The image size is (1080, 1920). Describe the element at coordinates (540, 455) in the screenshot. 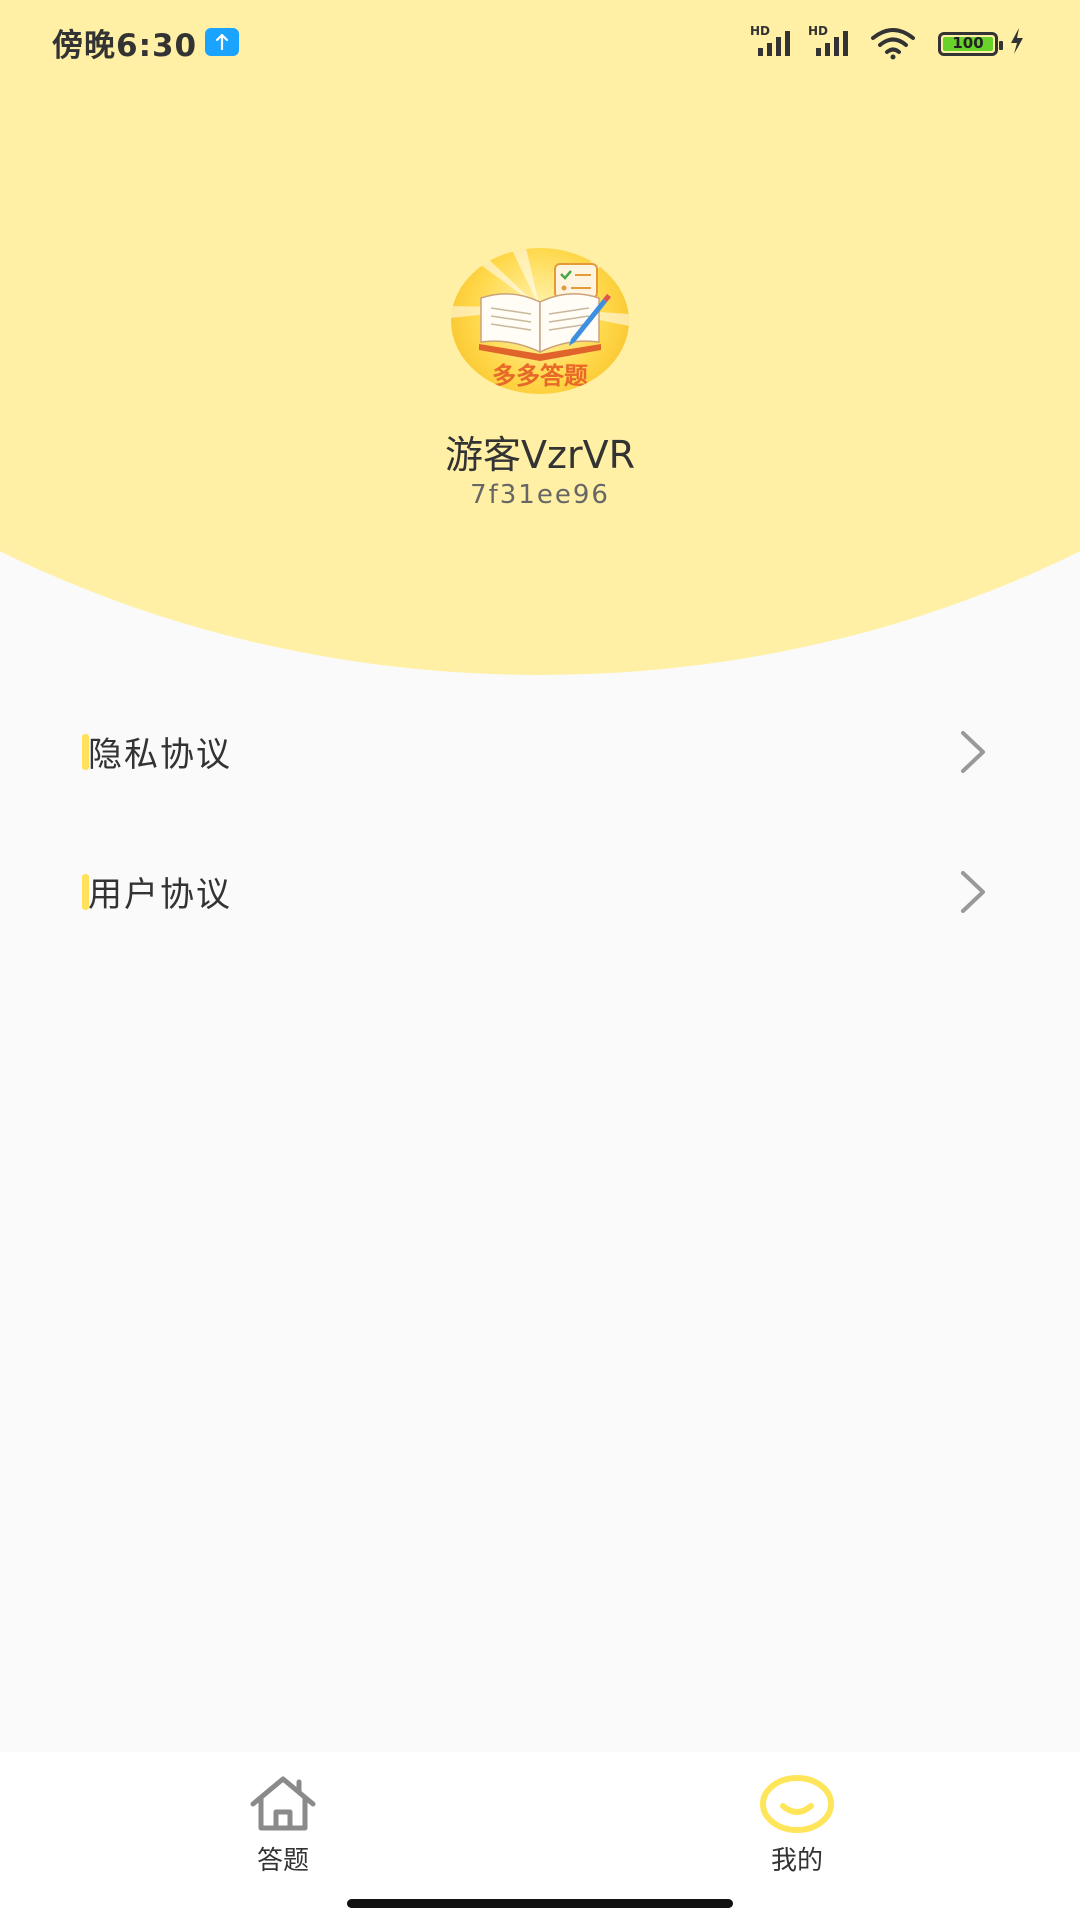

I see `username: 游客VzrVR` at that location.